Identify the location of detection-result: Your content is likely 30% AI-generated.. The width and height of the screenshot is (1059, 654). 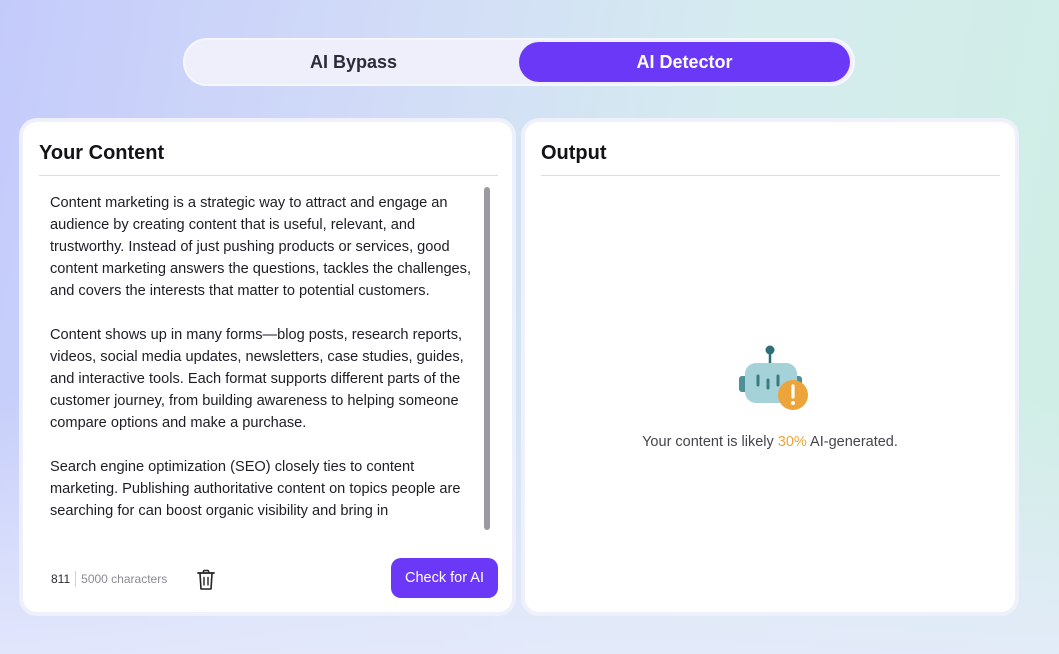
(770, 442).